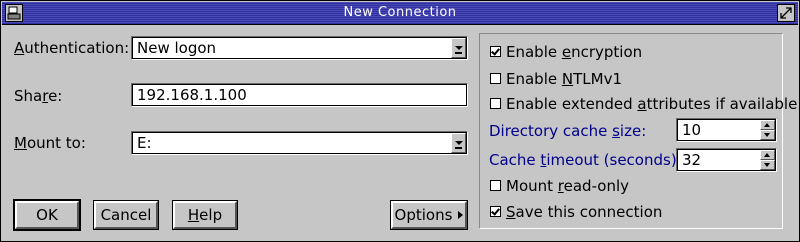 The image size is (800, 242). Describe the element at coordinates (495, 51) in the screenshot. I see `enable-encryption-checkbox` at that location.